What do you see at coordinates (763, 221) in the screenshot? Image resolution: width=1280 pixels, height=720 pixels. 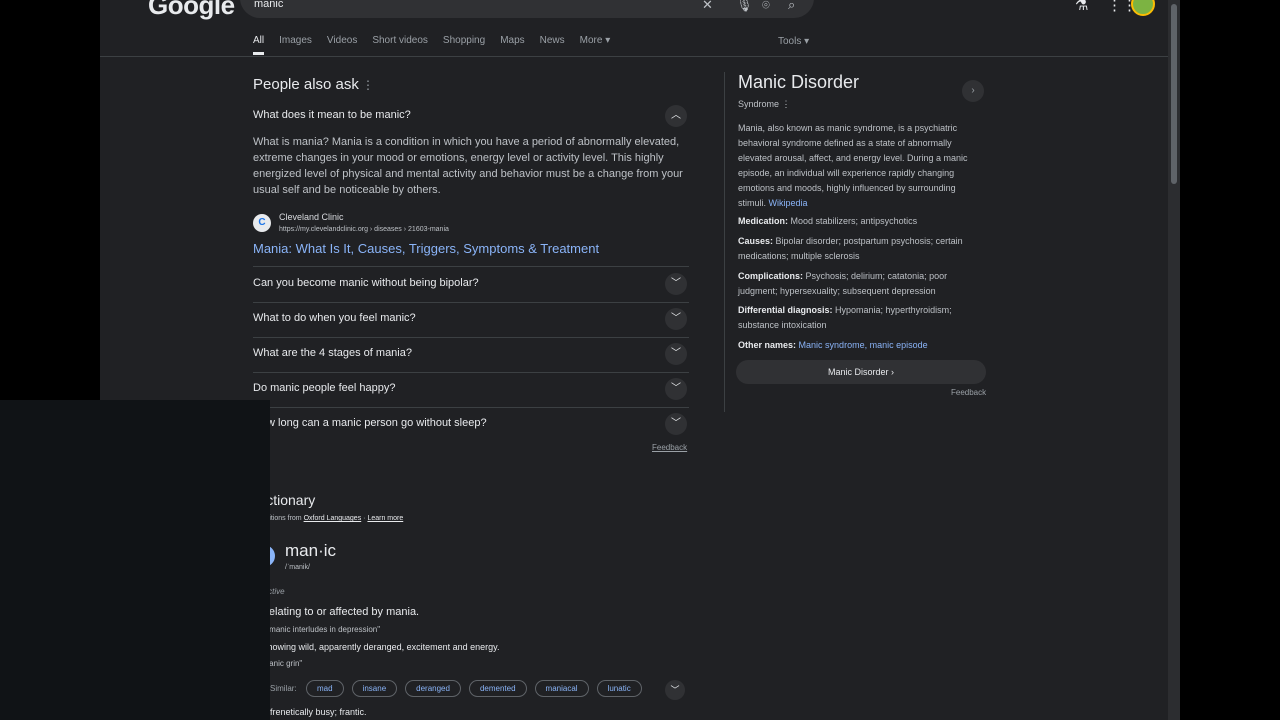 I see `fact-label: Medication:` at bounding box center [763, 221].